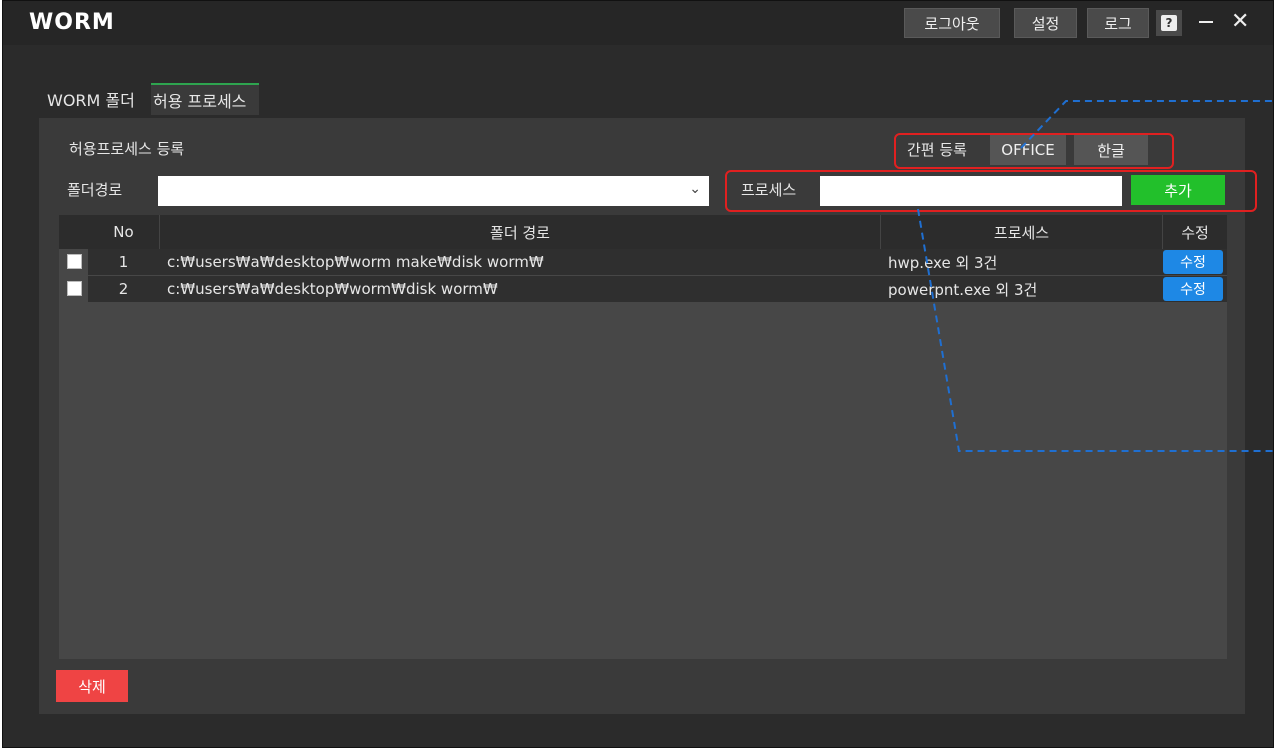 The image size is (1280, 752). What do you see at coordinates (127, 149) in the screenshot?
I see `section-title: 허용프로세스 등록` at bounding box center [127, 149].